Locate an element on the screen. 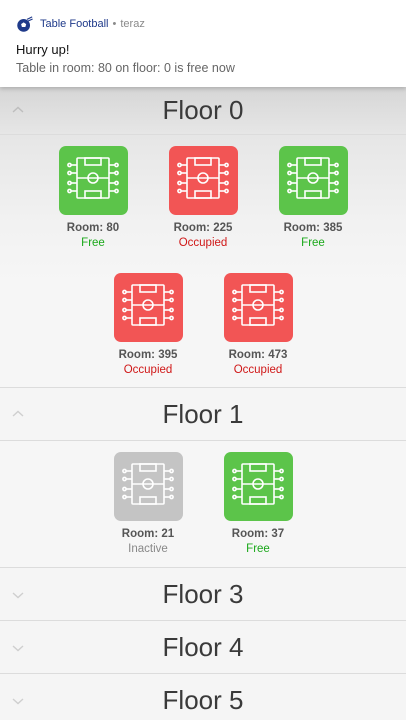 The width and height of the screenshot is (406, 720). floor-title: Floor 0 is located at coordinates (203, 110).